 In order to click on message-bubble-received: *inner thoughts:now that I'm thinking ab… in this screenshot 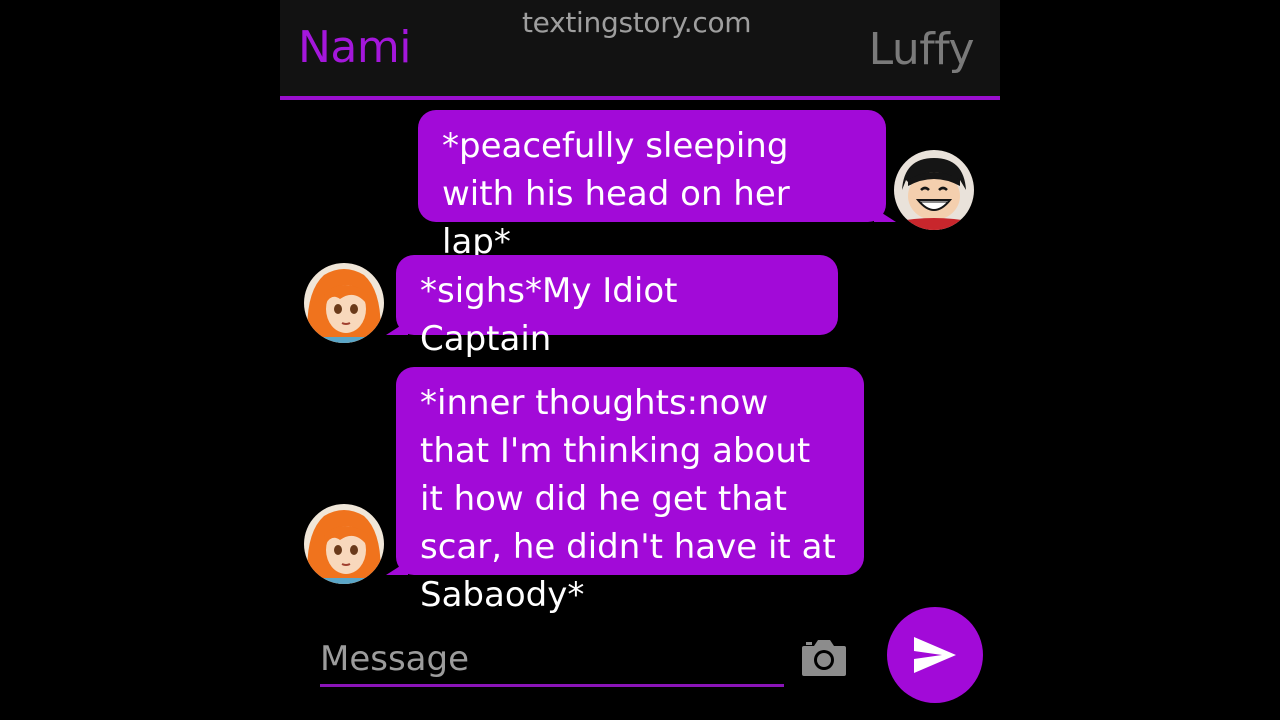, I will do `click(625, 491)`.